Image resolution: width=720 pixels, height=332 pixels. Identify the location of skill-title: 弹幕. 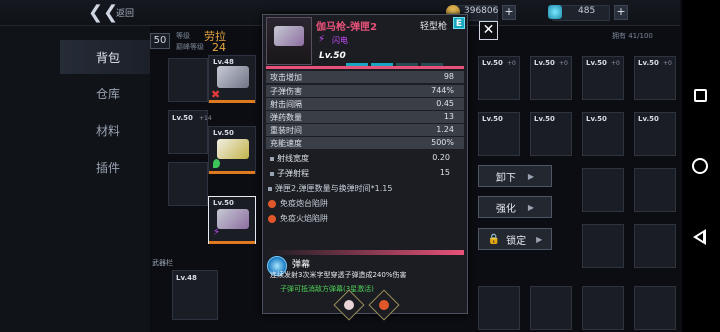
(301, 265).